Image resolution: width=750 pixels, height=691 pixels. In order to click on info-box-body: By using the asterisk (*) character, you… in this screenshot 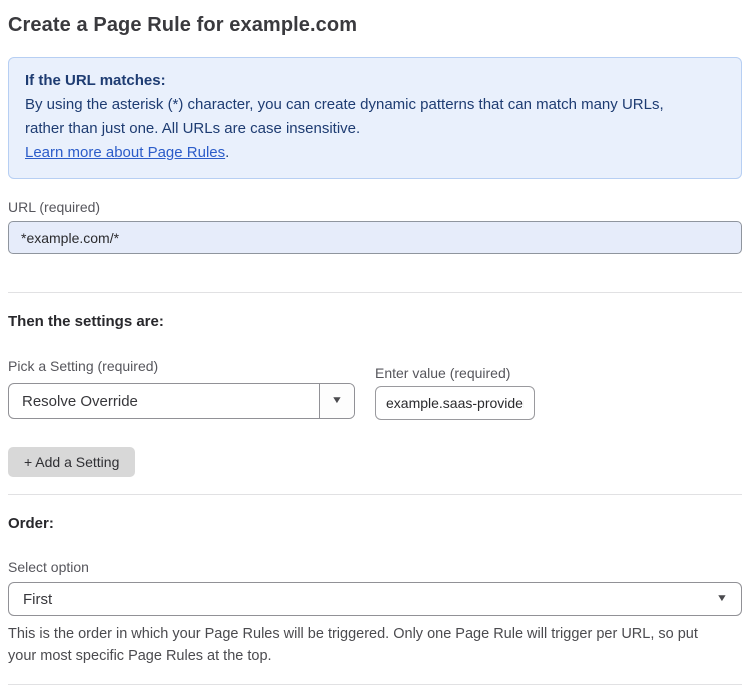, I will do `click(344, 116)`.